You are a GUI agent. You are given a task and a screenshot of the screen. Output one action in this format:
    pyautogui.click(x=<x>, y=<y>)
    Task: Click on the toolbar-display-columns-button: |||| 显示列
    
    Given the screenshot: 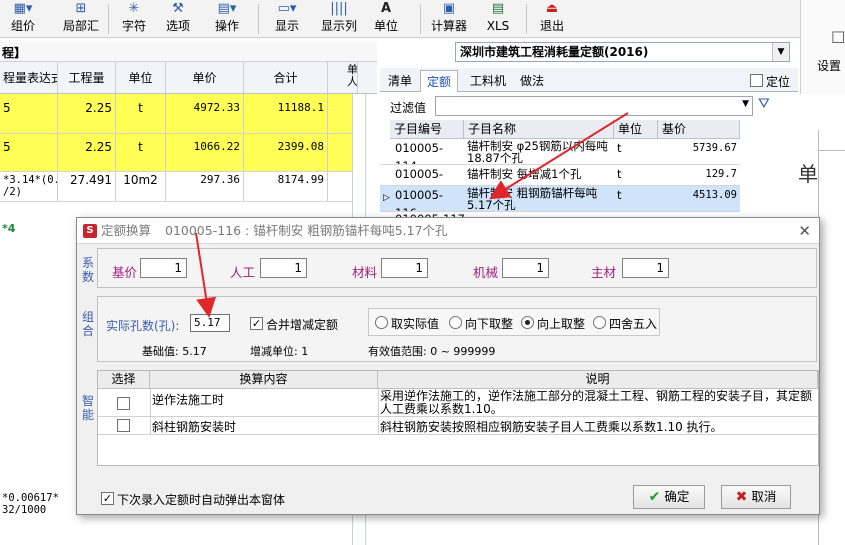 What is the action you would take?
    pyautogui.click(x=339, y=18)
    